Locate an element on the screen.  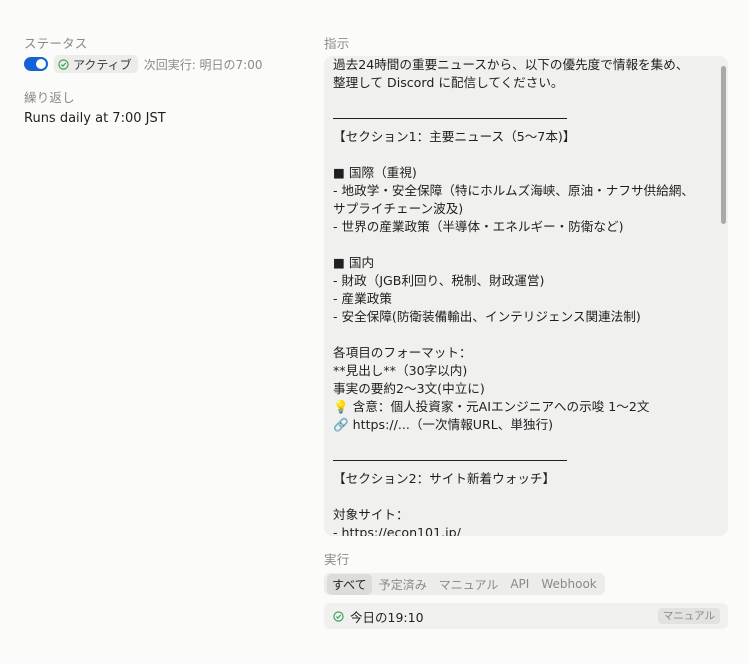
run-tab: マニュアル is located at coordinates (469, 584).